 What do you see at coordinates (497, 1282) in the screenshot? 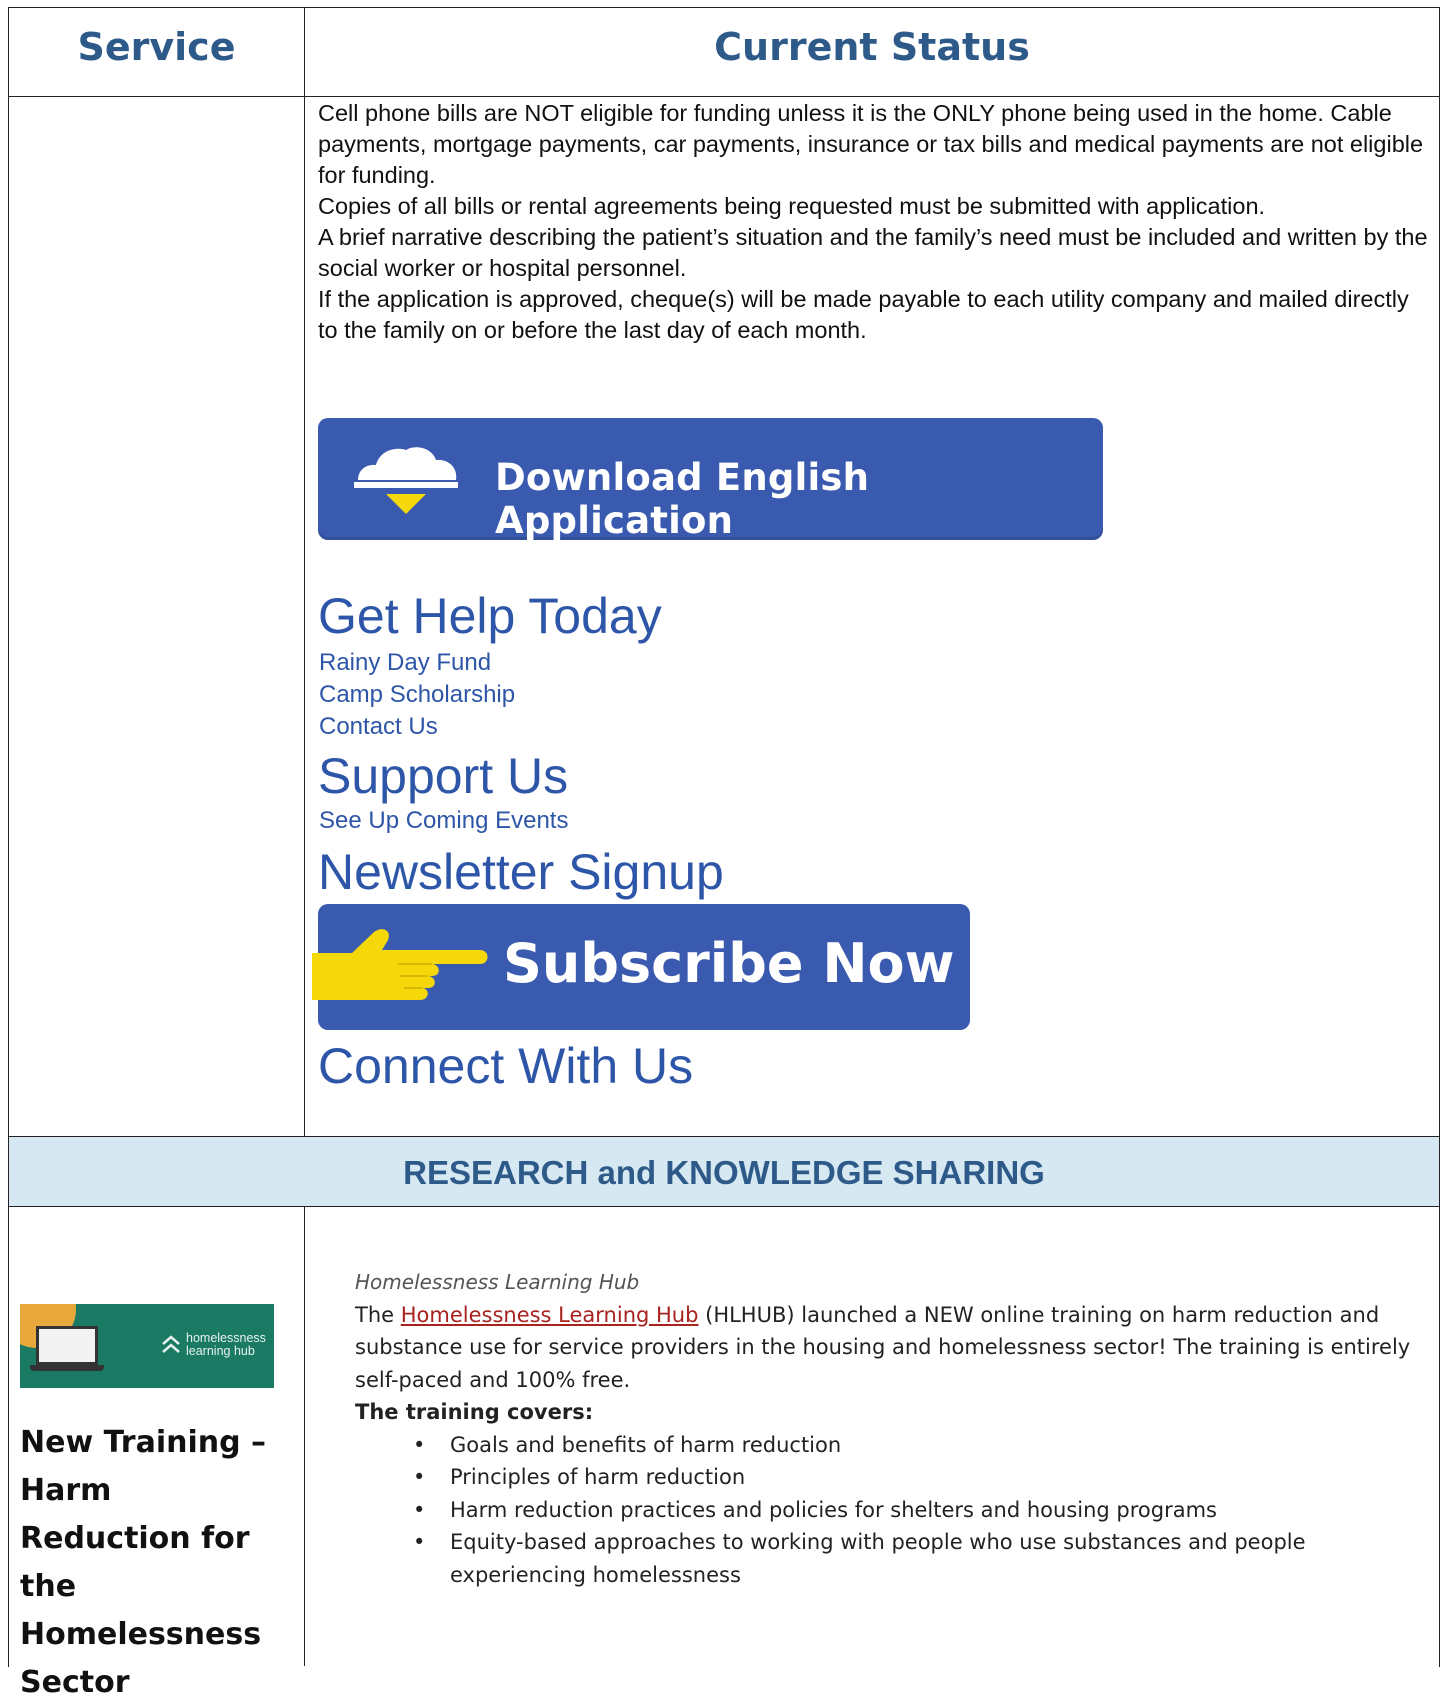
I see `hub-label: Homelessness Learning Hub` at bounding box center [497, 1282].